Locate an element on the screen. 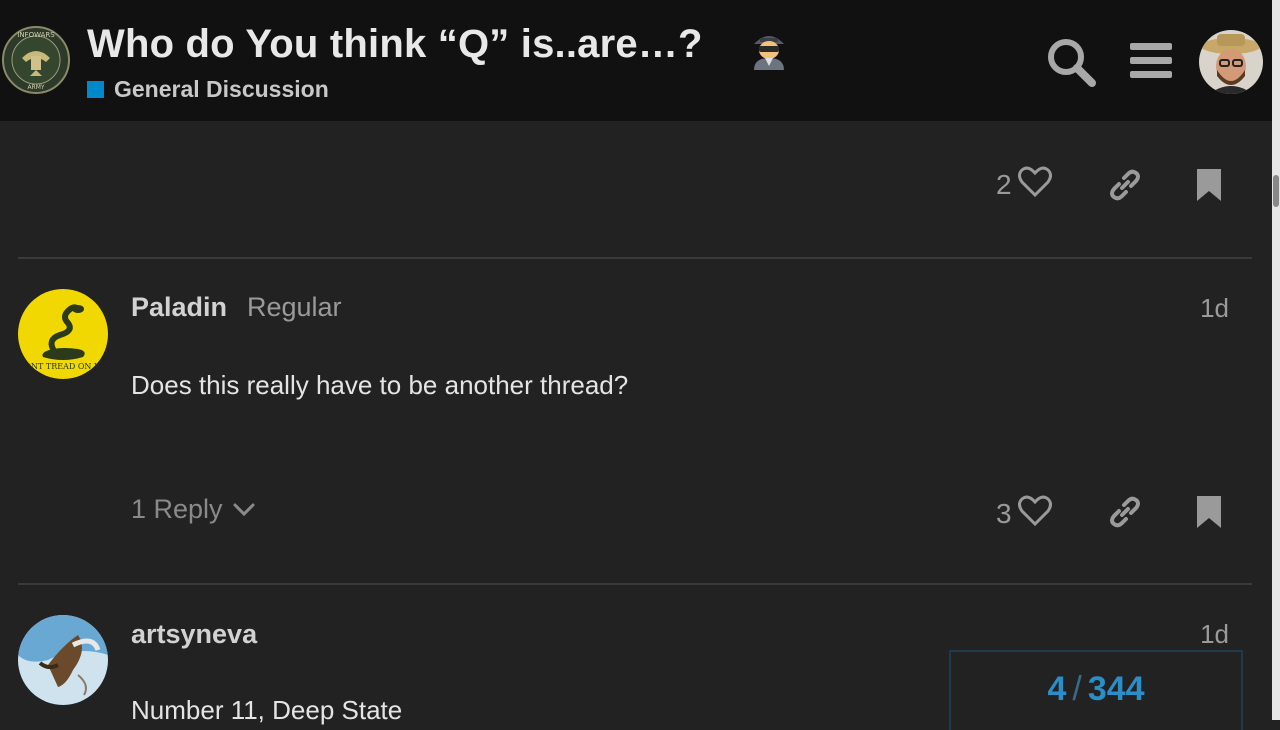  show-replies-button: 1 Reply is located at coordinates (193, 509).